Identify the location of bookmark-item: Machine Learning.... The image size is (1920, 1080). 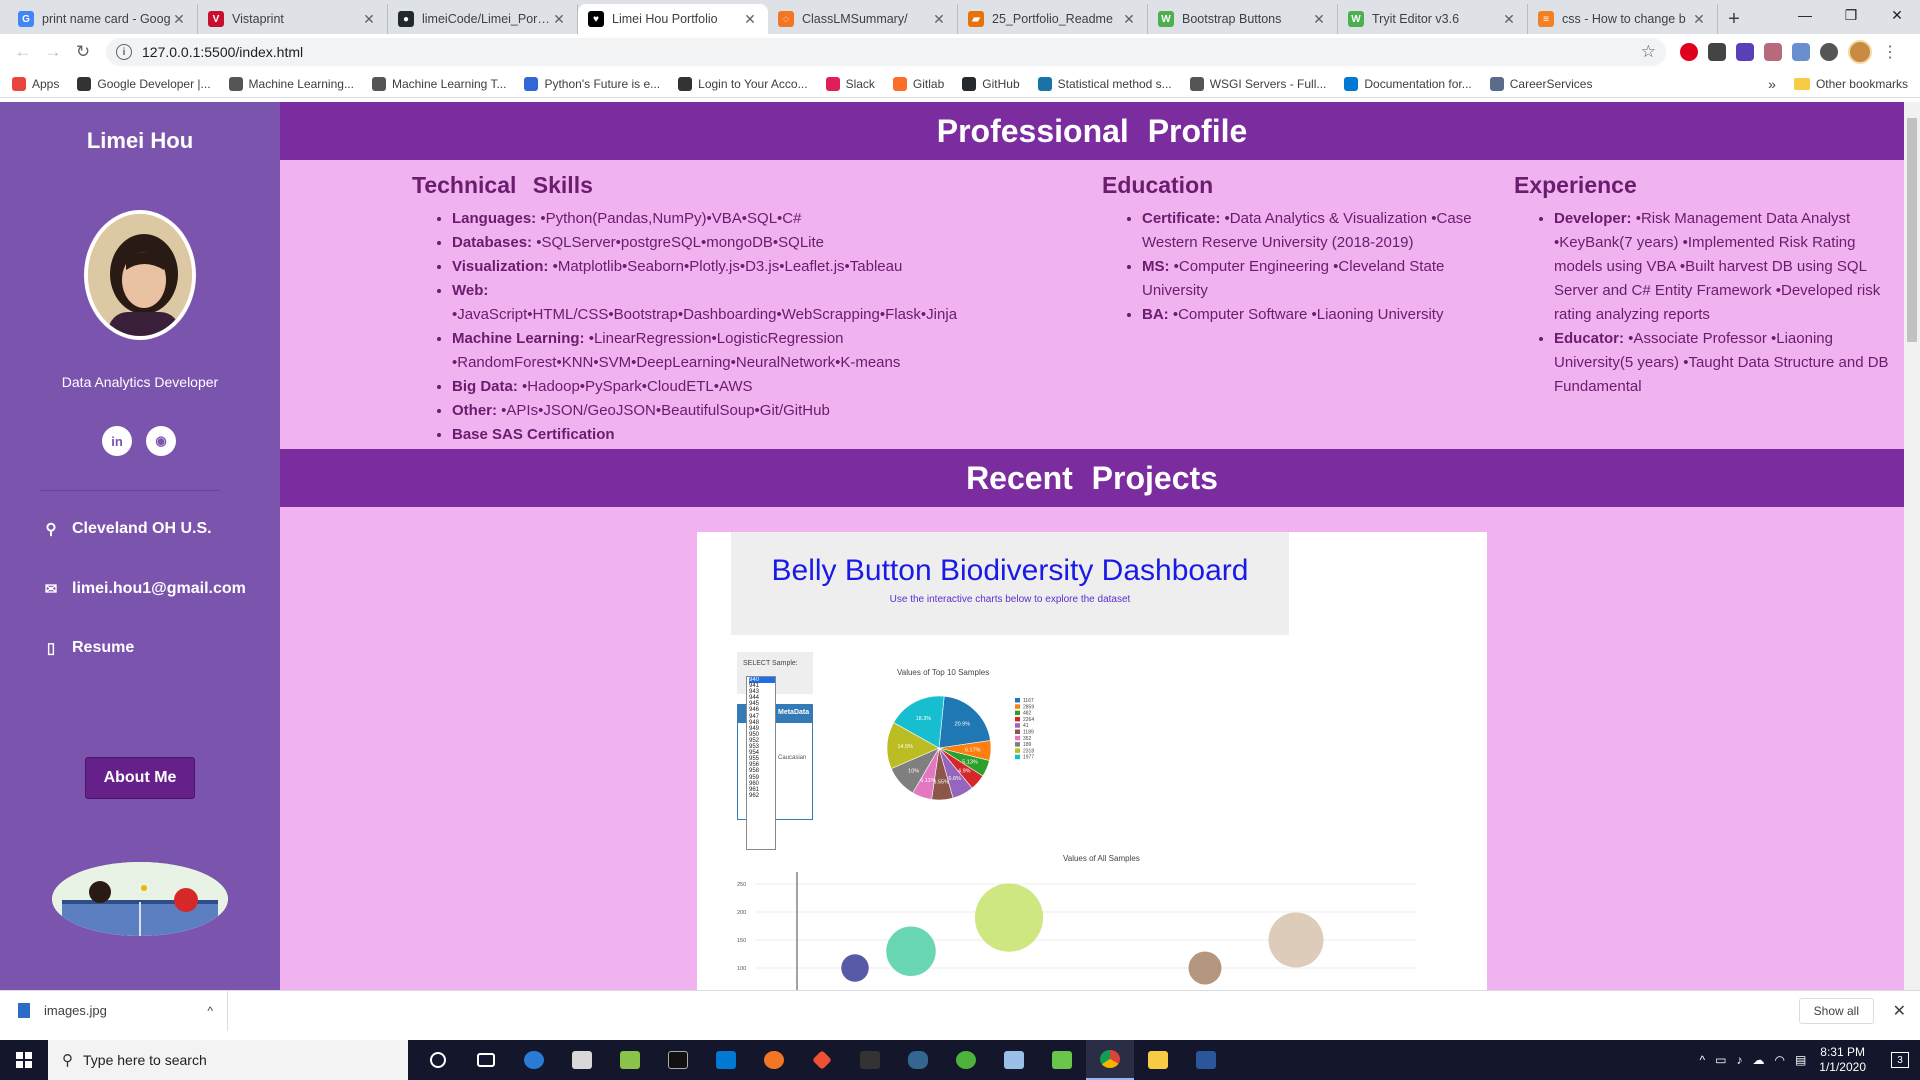
(291, 83).